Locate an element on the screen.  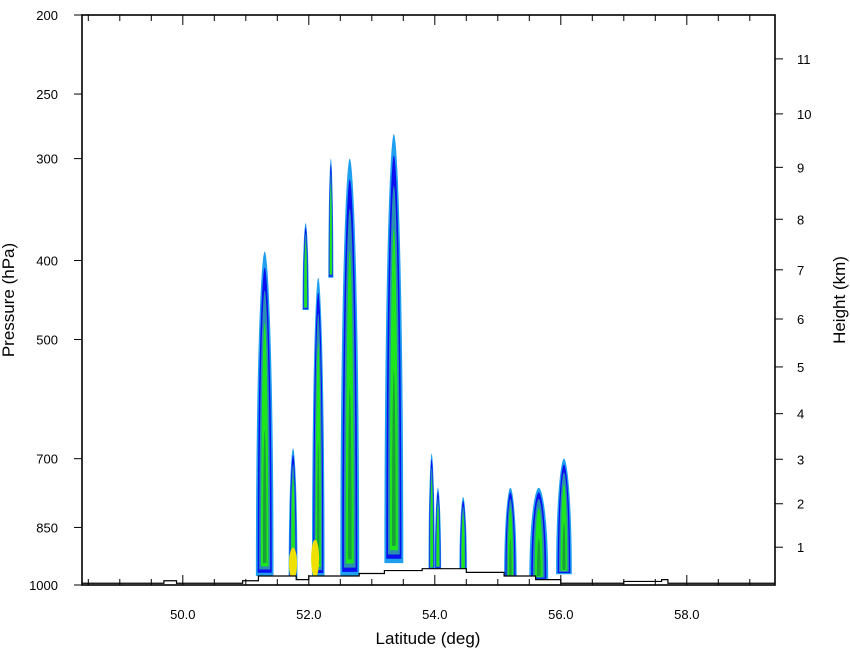
pressure-tick-label: 500 is located at coordinates (47, 340).